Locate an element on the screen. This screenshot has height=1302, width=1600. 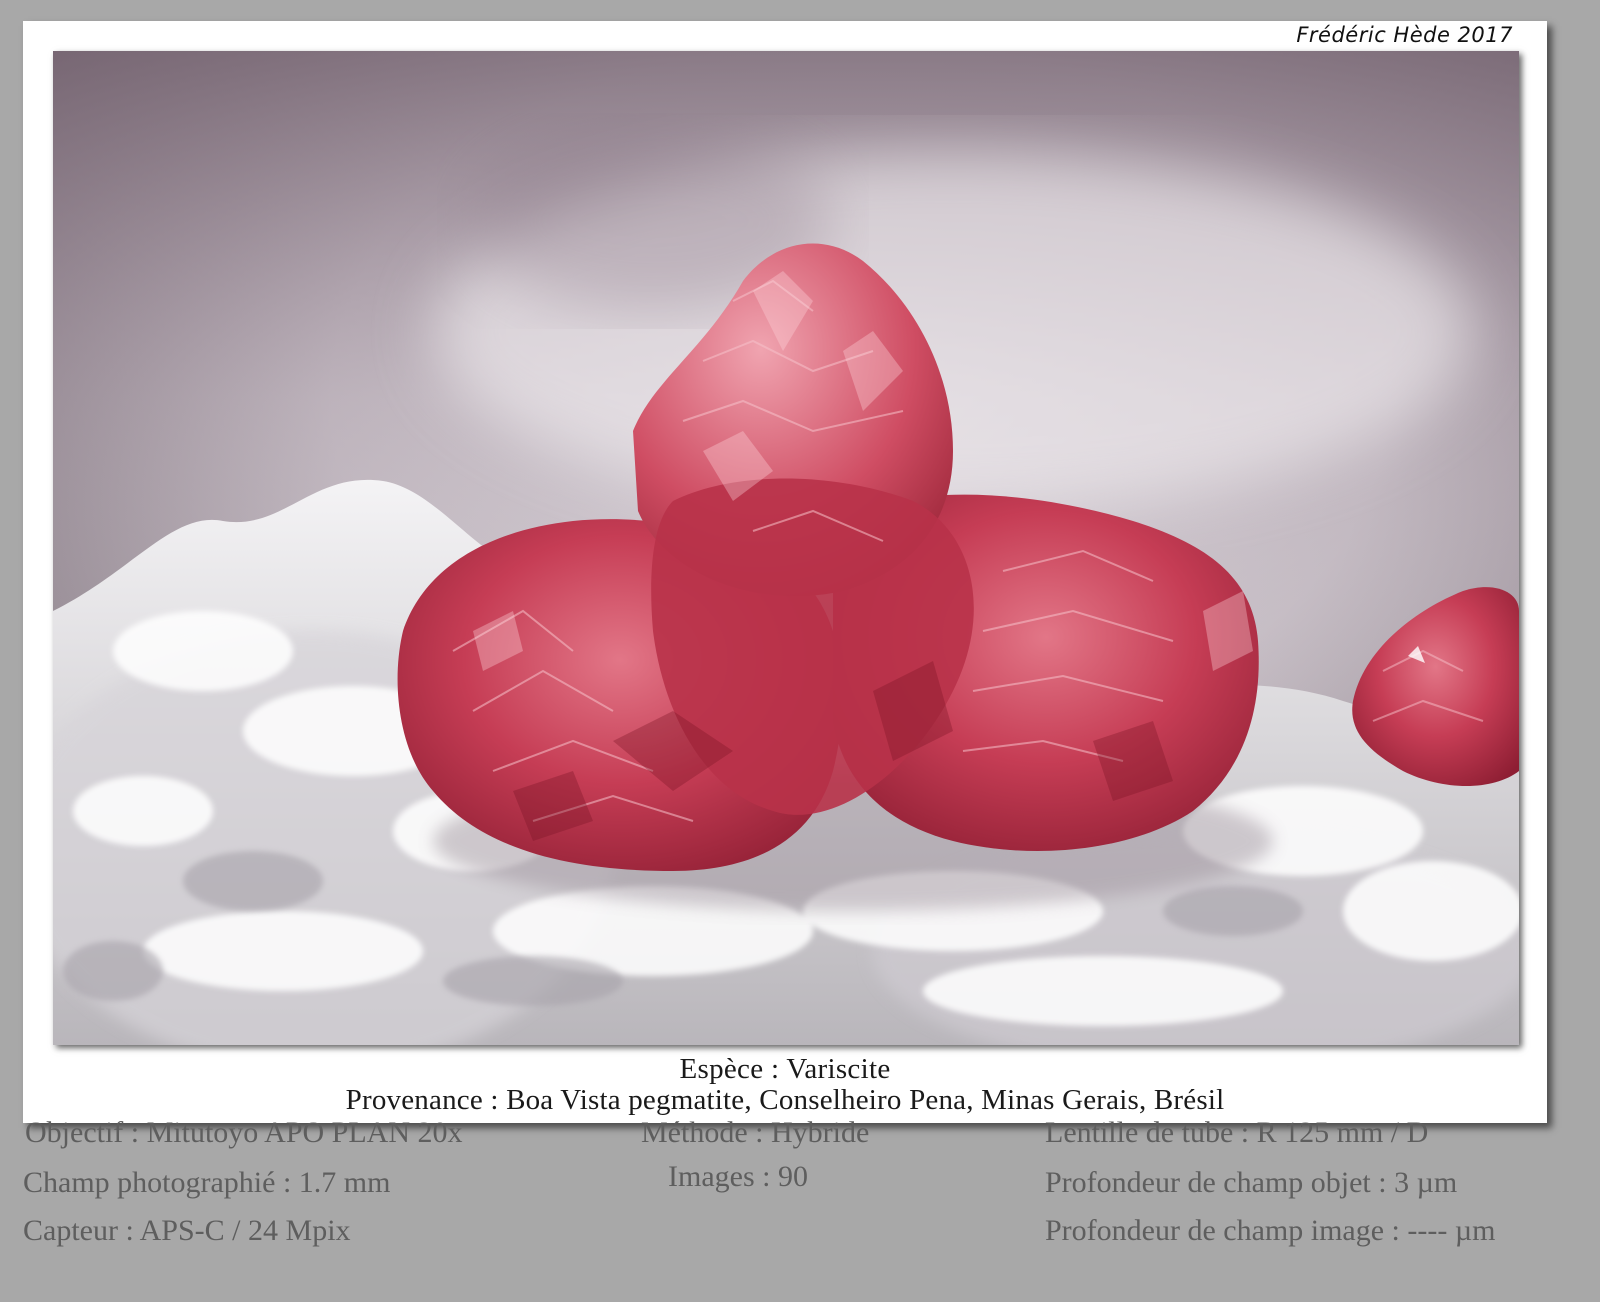
dof-object-spec: Profondeur de champ objet : 3 µm is located at coordinates (1251, 1182).